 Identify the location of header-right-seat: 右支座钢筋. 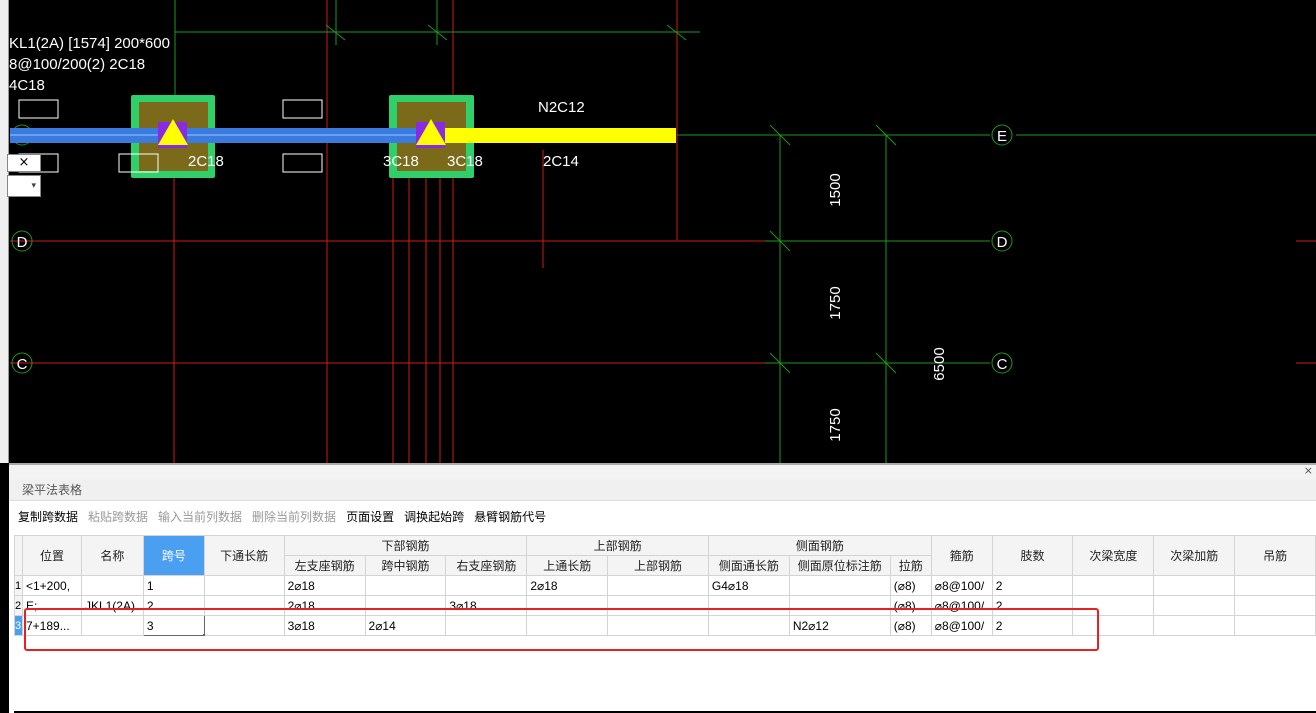
(486, 565).